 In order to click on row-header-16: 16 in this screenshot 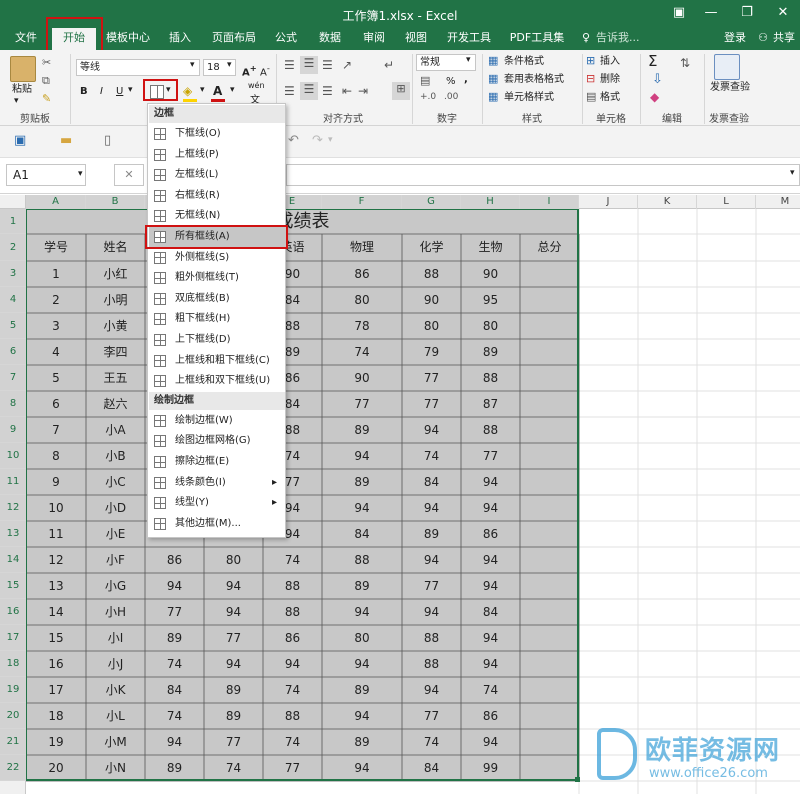, I will do `click(13, 612)`.